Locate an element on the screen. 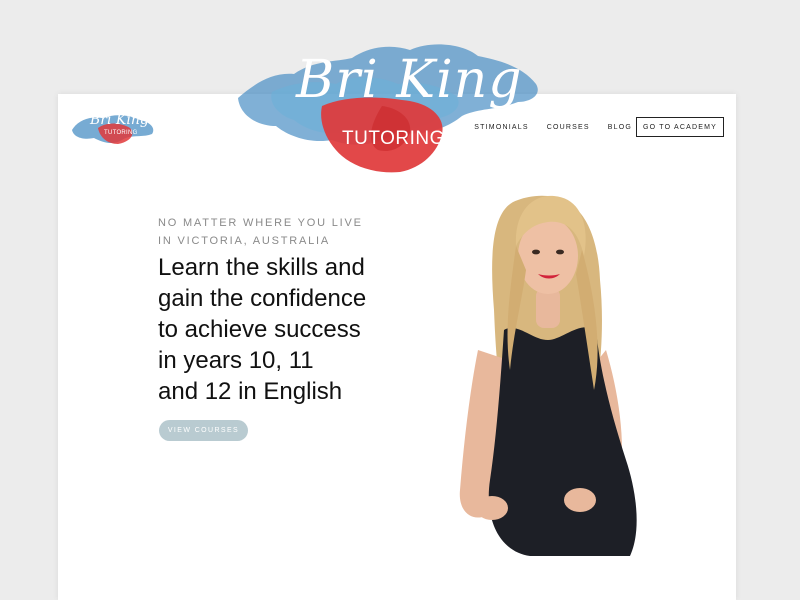 Image resolution: width=800 pixels, height=600 pixels. headline-line: to achieve success is located at coordinates (259, 329).